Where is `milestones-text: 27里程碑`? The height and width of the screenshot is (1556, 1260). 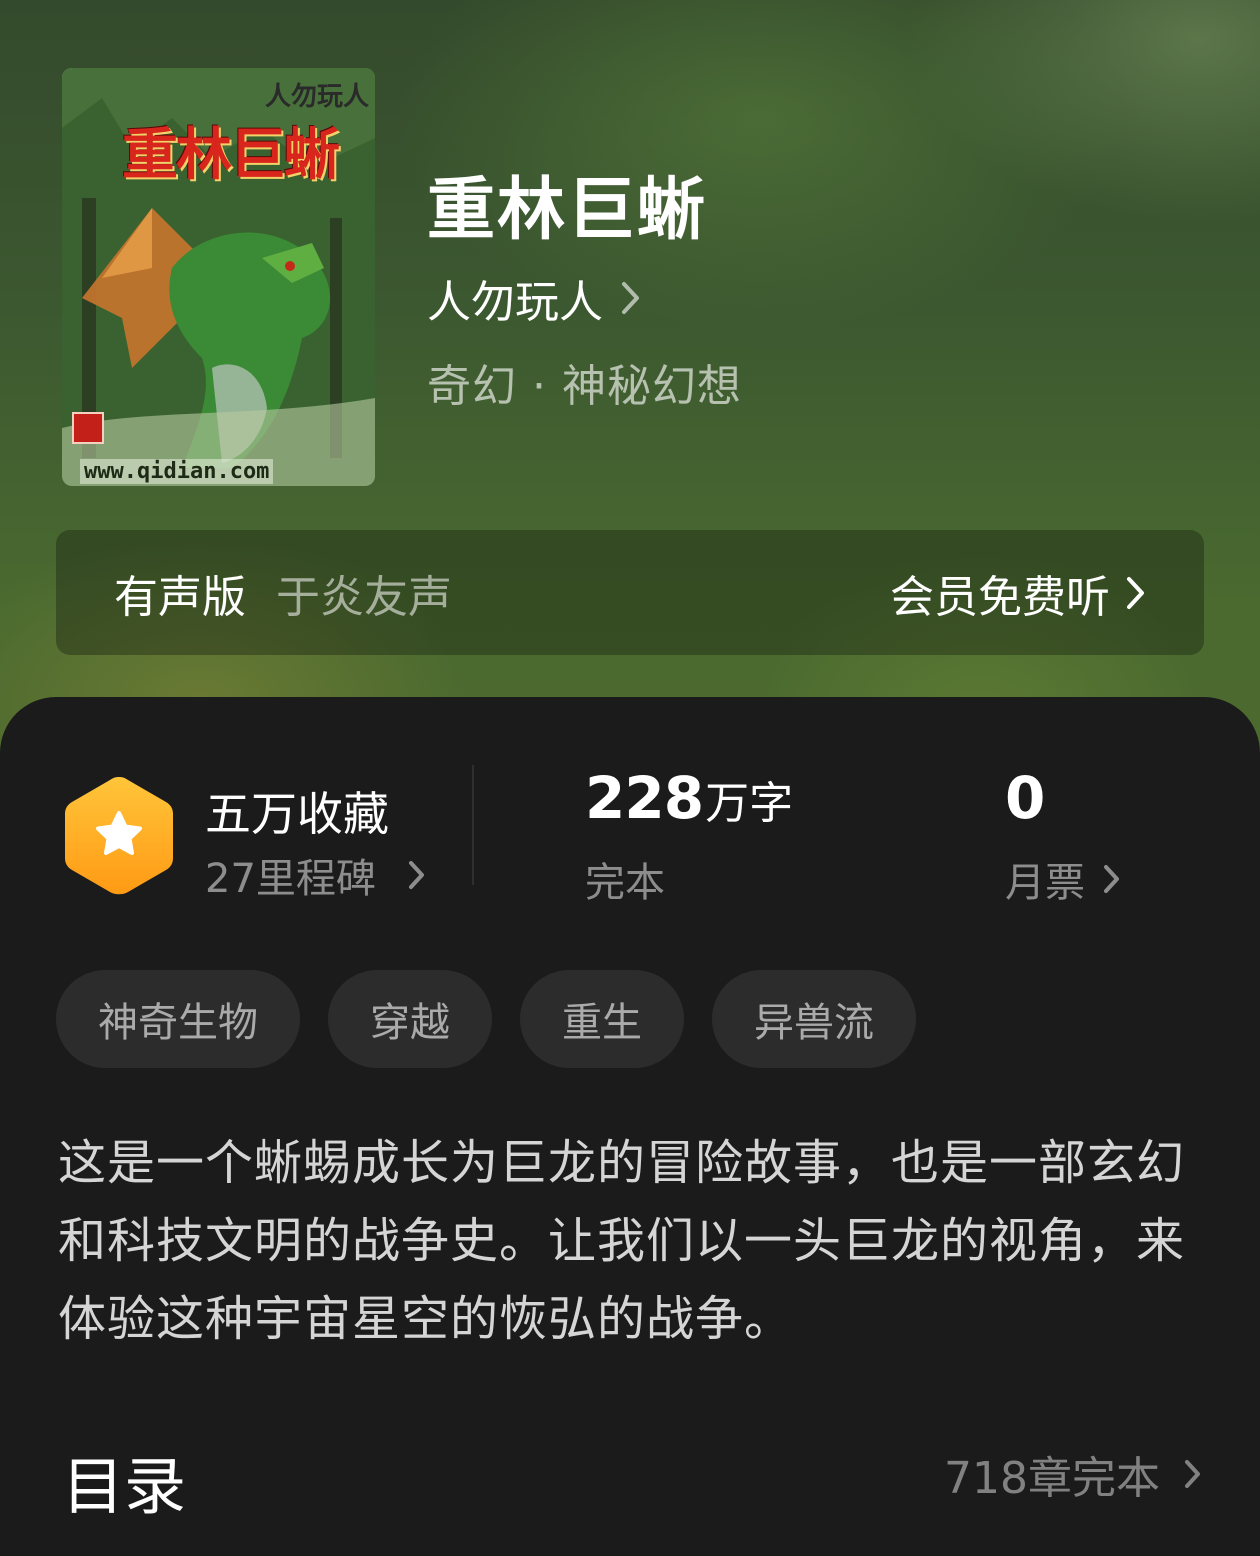 milestones-text: 27里程碑 is located at coordinates (290, 879).